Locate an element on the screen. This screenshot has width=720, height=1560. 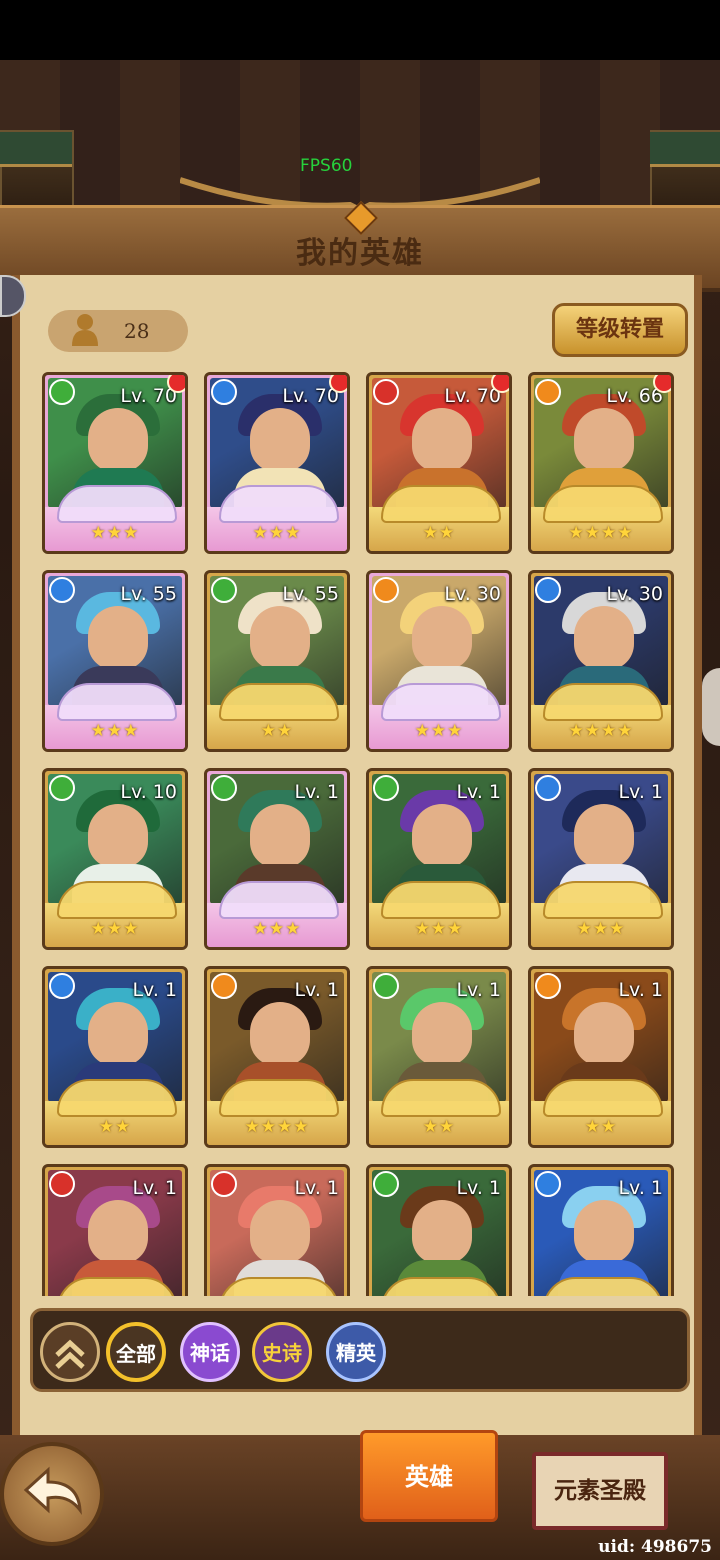
filter-elite: 精英 is located at coordinates (356, 1352).